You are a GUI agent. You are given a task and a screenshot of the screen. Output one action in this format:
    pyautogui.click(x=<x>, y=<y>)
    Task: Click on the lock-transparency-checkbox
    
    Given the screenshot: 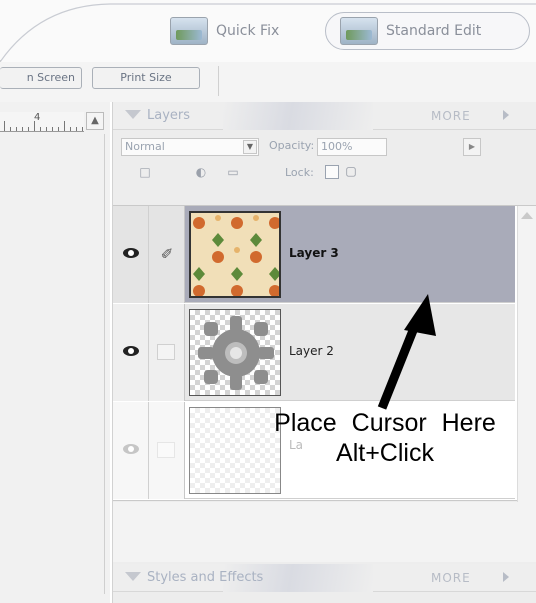 What is the action you would take?
    pyautogui.click(x=332, y=172)
    